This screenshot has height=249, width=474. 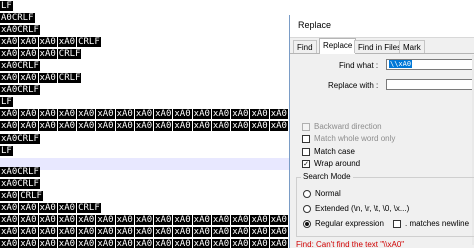 I want to click on special-char-token: A0CRLF, so click(x=17, y=18).